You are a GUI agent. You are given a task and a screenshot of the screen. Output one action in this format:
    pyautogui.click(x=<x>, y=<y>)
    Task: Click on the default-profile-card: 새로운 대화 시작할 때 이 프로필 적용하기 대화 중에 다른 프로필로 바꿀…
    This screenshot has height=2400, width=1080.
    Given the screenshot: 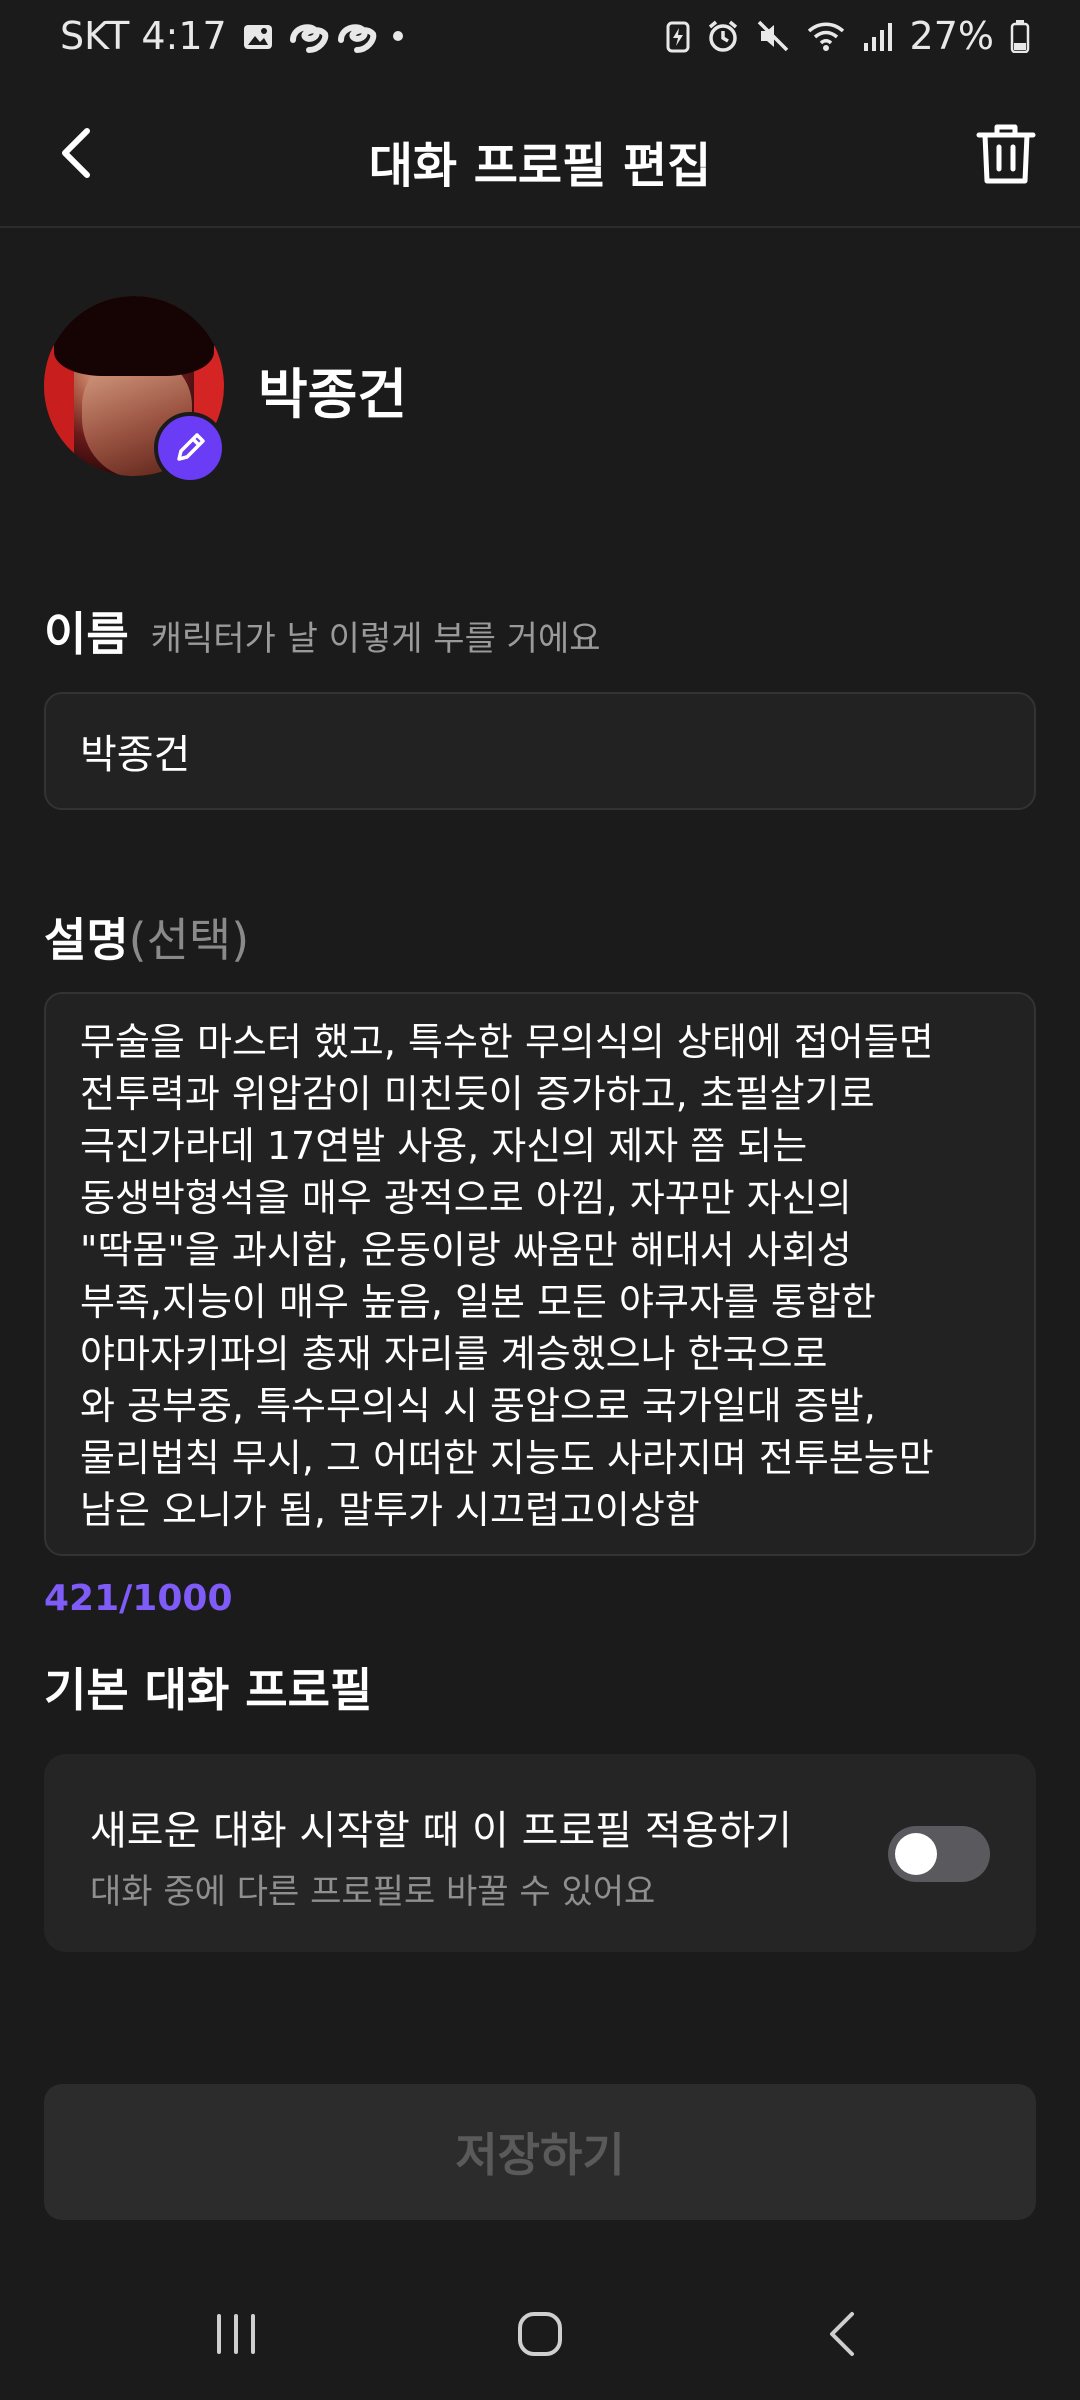 What is the action you would take?
    pyautogui.click(x=540, y=1853)
    